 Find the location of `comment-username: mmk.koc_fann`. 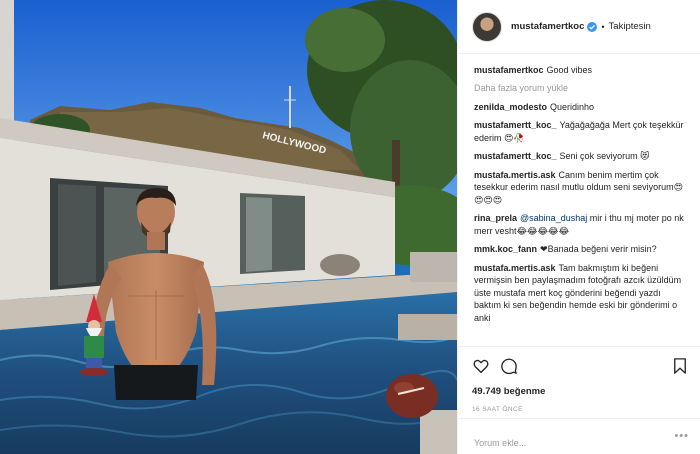

comment-username: mmk.koc_fann is located at coordinates (505, 249).